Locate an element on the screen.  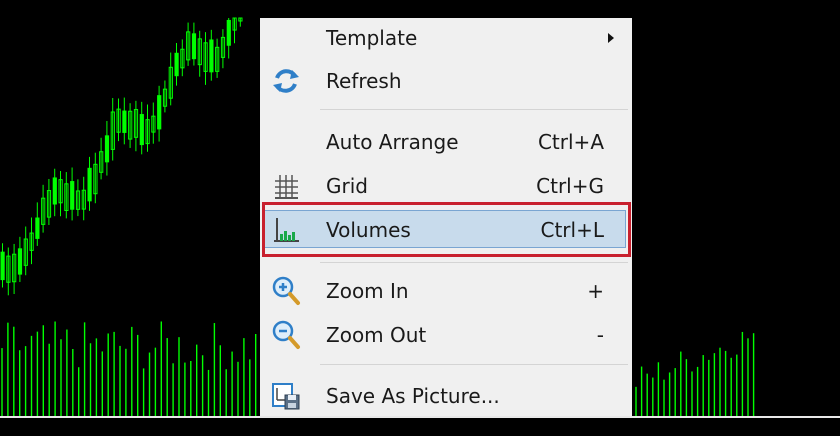
menu-item-volumes: Volumes Ctrl+L is located at coordinates (446, 230).